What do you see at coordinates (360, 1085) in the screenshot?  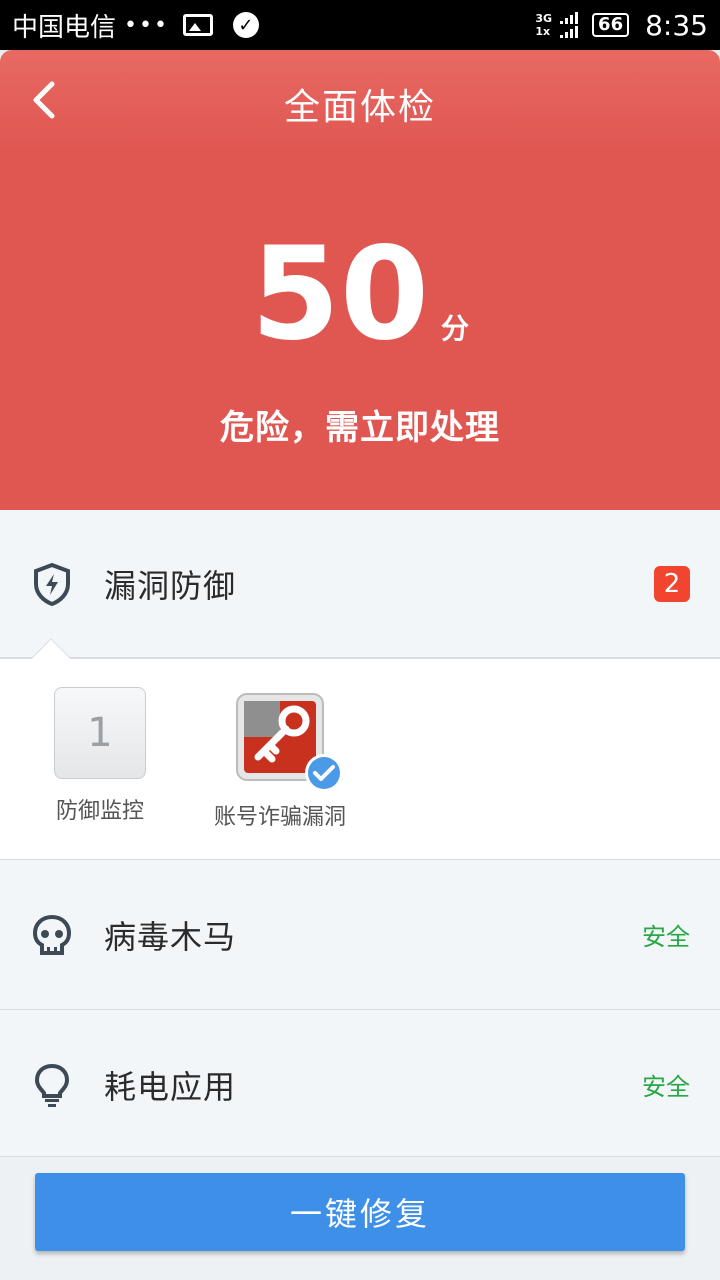 I see `section-power-apps: 耗电应用 安全` at bounding box center [360, 1085].